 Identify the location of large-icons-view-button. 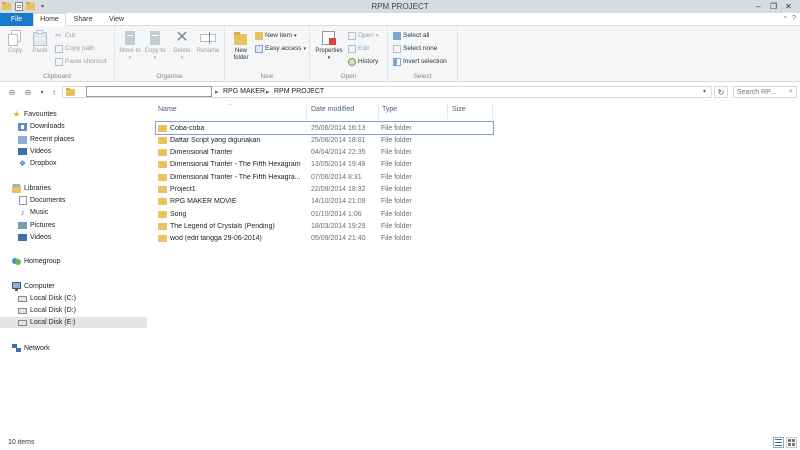
(791, 442).